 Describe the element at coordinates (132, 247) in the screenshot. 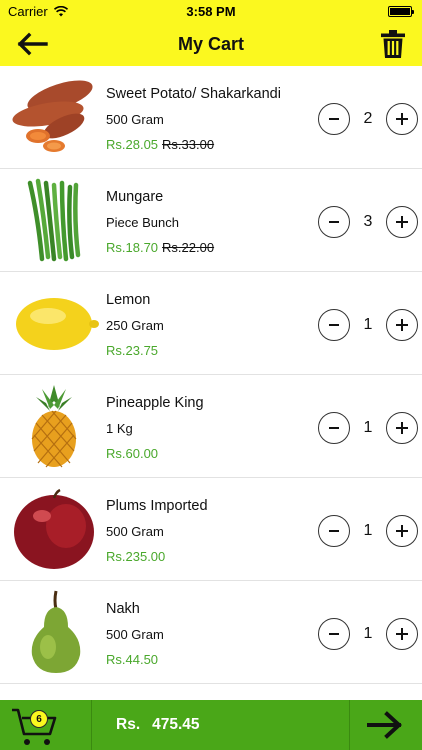

I see `sale-price: Rs.18.70` at that location.